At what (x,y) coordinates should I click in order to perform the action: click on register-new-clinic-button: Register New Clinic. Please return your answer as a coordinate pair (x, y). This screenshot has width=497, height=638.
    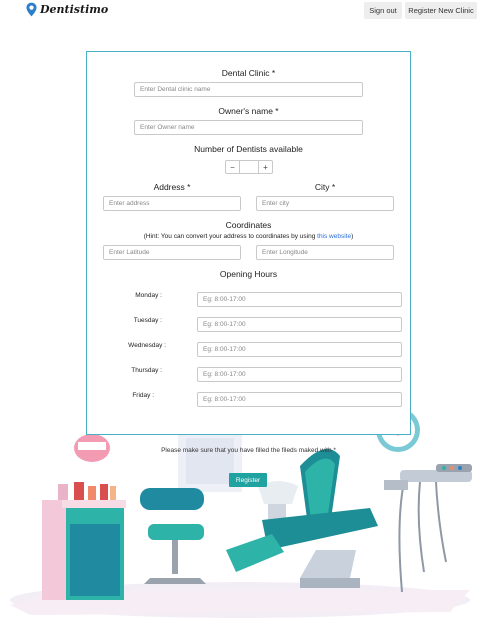
    Looking at the image, I should click on (441, 10).